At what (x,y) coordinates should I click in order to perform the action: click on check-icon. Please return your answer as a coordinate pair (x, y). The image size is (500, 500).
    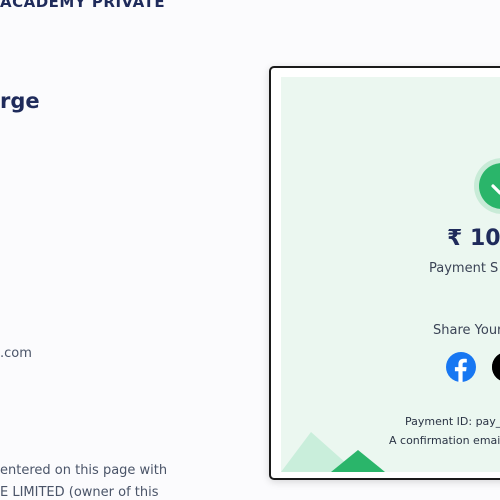
    Looking at the image, I should click on (495, 189).